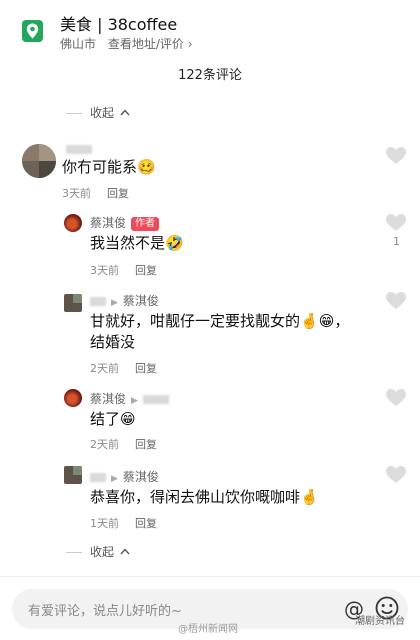 The image size is (420, 640). I want to click on address-link: 查看地址/评价 ›, so click(150, 44).